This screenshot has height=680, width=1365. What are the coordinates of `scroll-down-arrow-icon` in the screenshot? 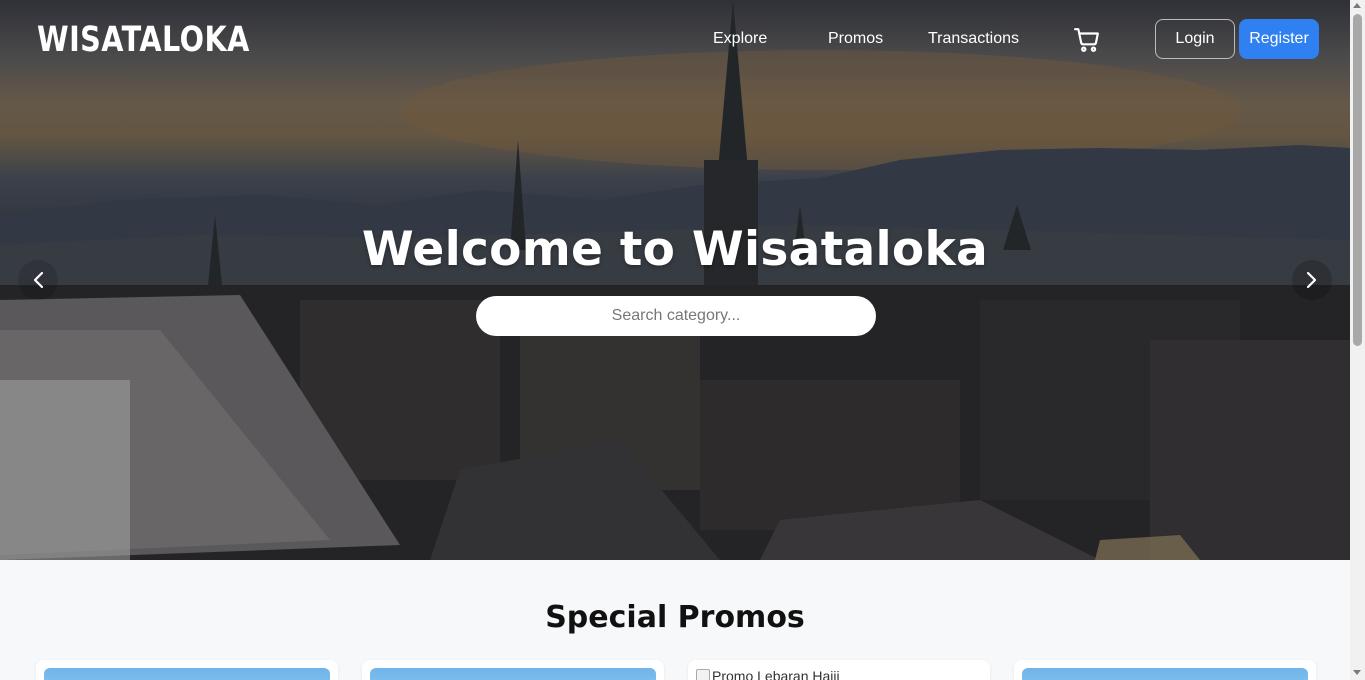 It's located at (1357, 672).